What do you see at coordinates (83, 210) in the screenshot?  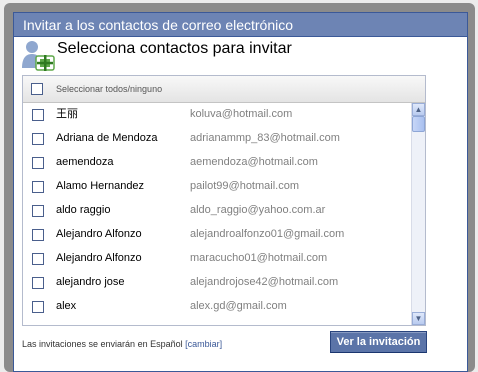 I see `contact-name: aldo raggio` at bounding box center [83, 210].